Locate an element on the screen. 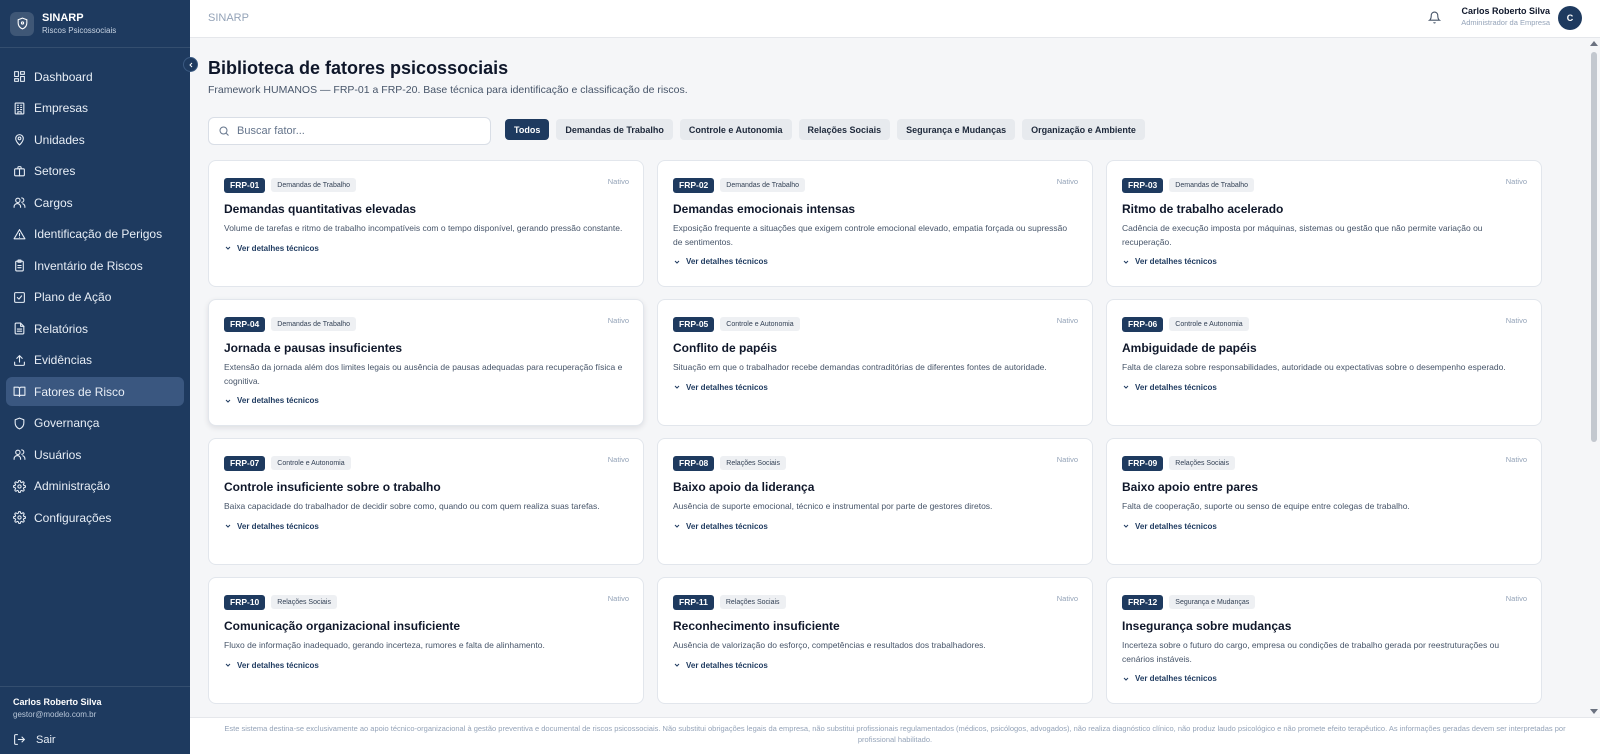 The height and width of the screenshot is (754, 1600). sidebar-item-evidencias: Evidências is located at coordinates (95, 360).